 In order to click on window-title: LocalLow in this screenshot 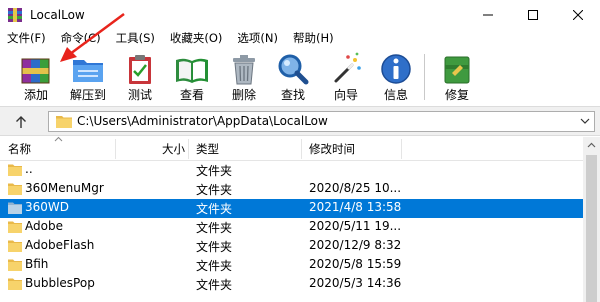, I will do `click(57, 15)`.